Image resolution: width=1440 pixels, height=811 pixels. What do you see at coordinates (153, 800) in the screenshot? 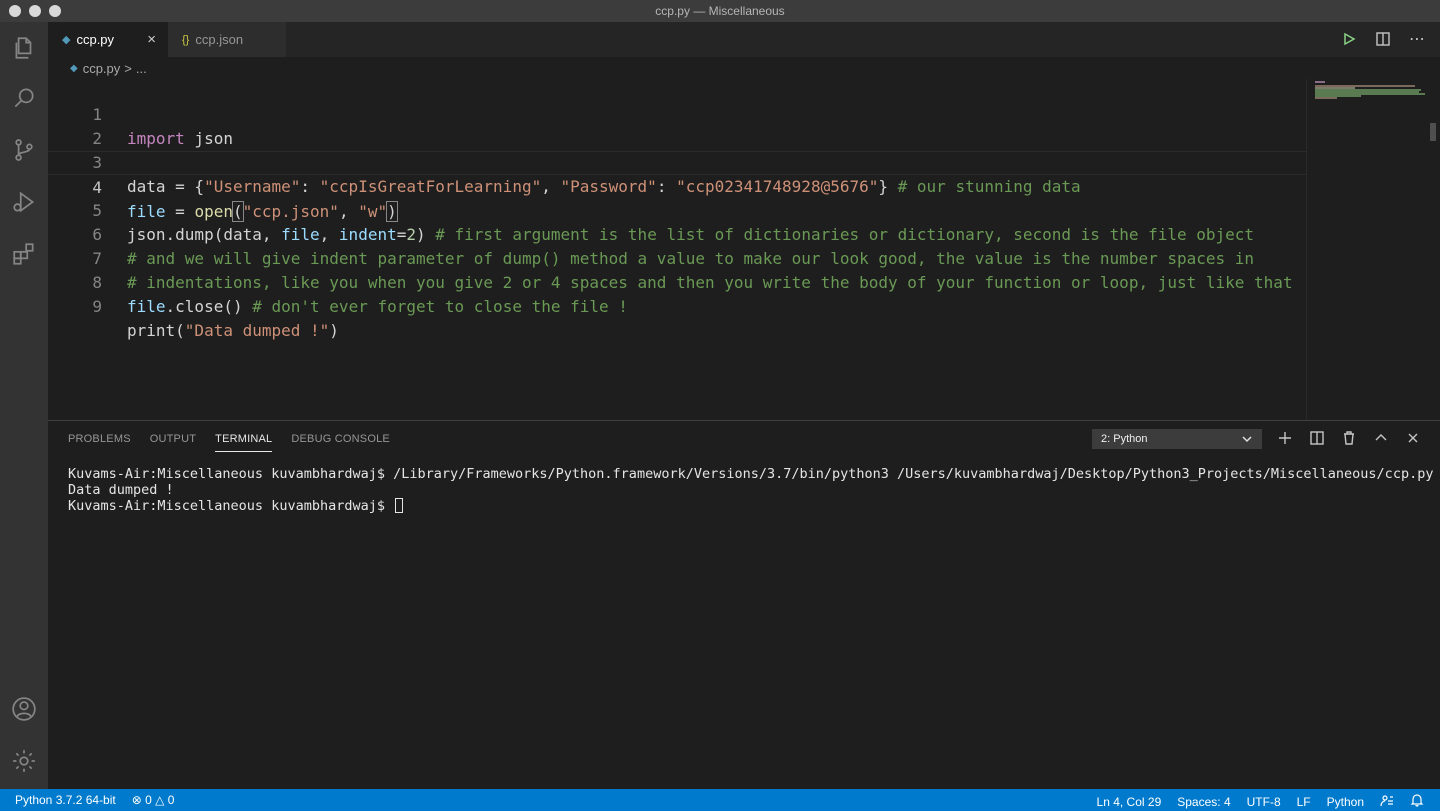
I see `problems-indicator: ⊗ 0 △ 0` at bounding box center [153, 800].